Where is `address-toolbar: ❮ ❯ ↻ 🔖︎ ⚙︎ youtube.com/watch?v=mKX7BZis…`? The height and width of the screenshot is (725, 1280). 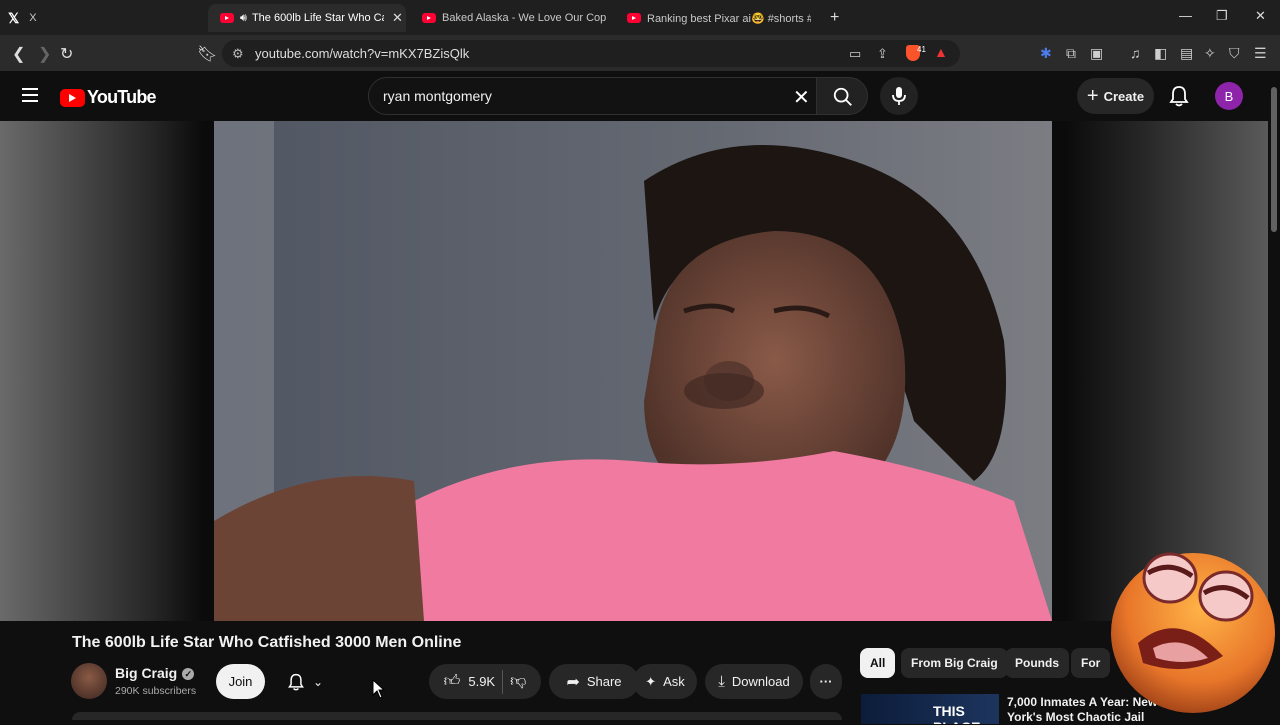 address-toolbar: ❮ ❯ ↻ 🔖︎ ⚙︎ youtube.com/watch?v=mKX7BZis… is located at coordinates (640, 53).